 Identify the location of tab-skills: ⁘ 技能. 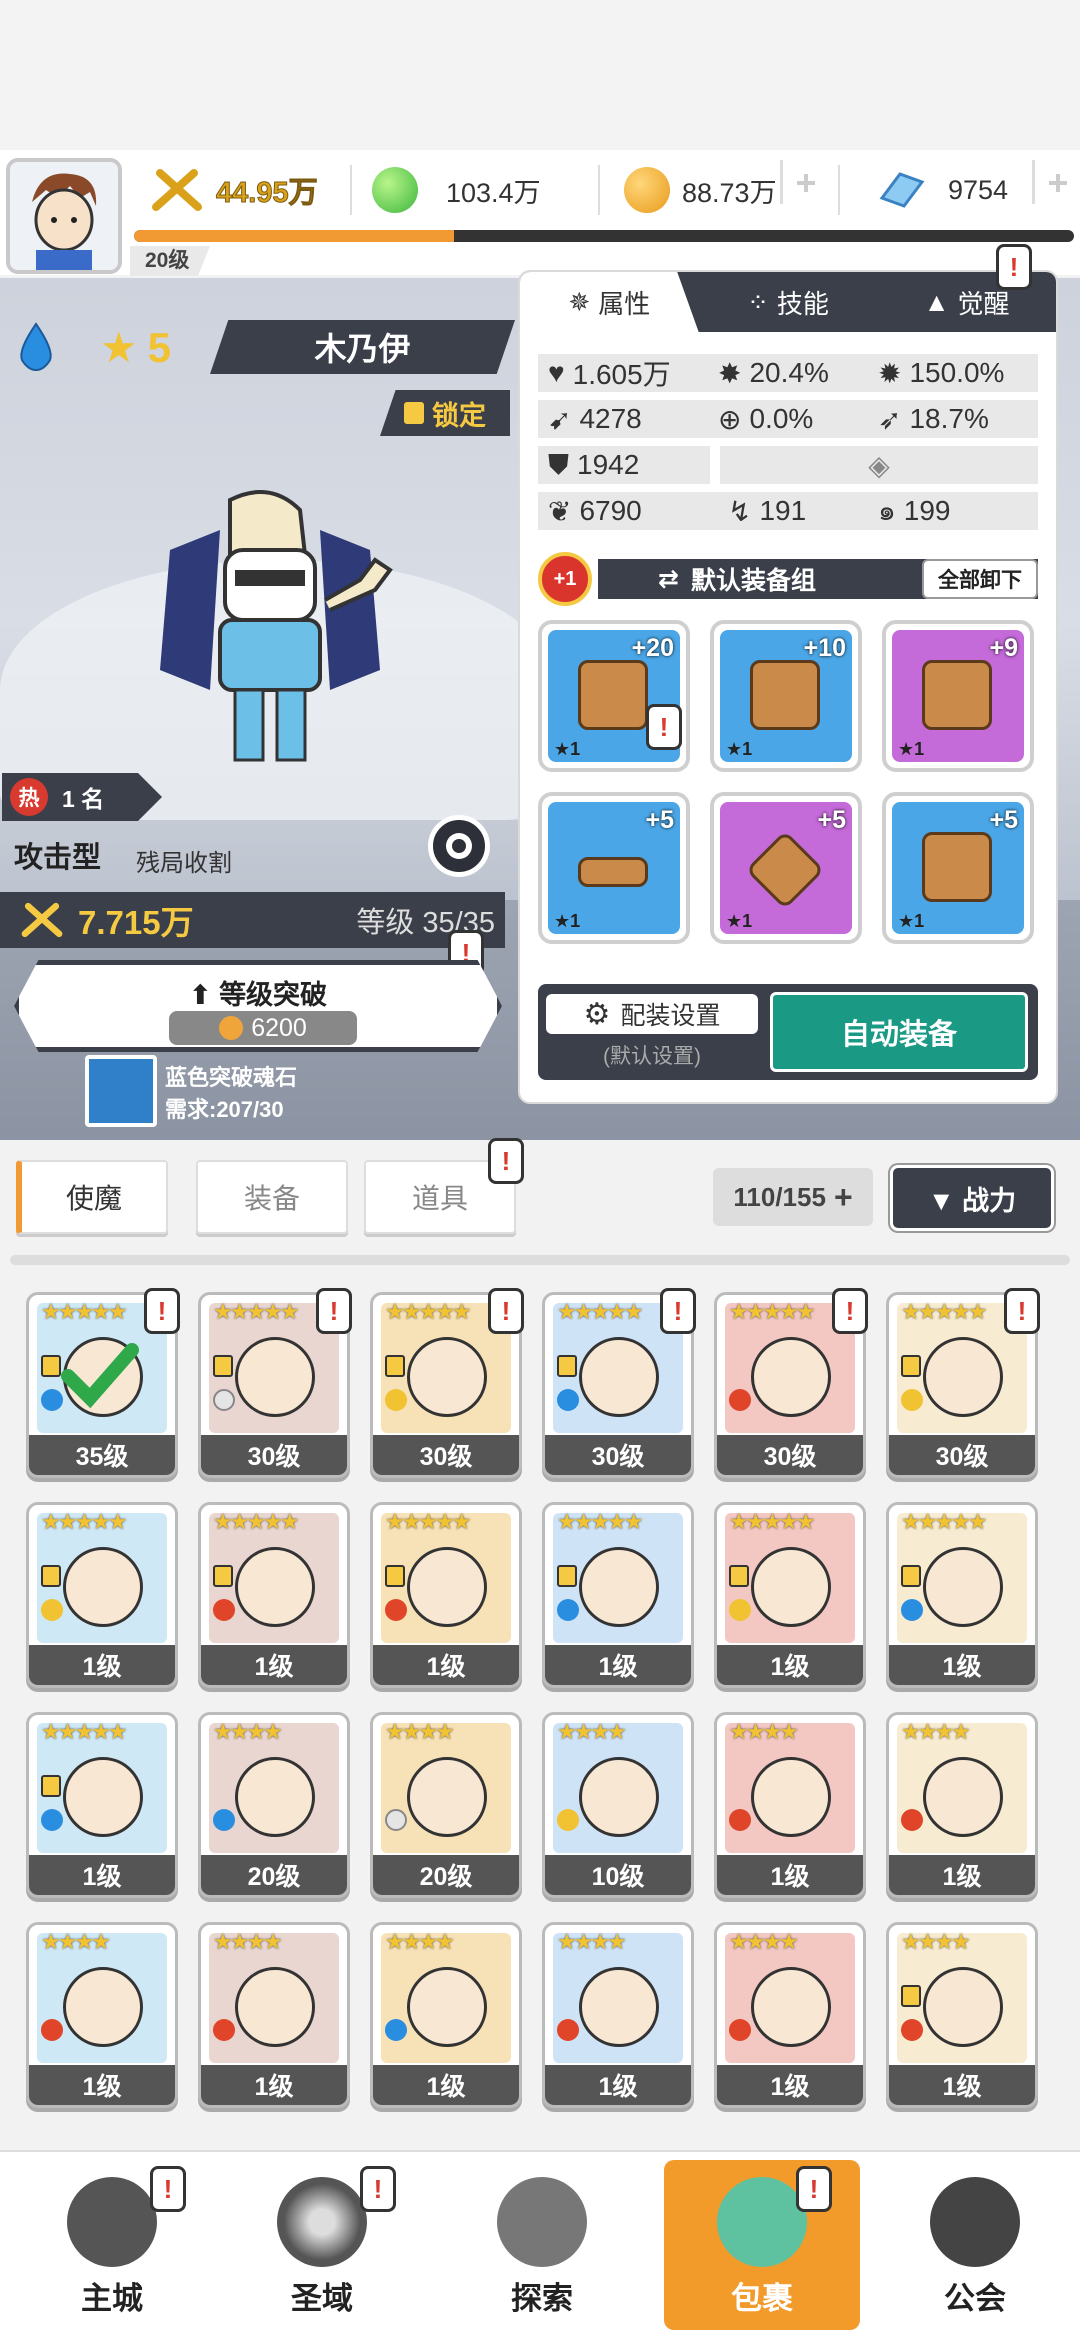
(788, 302).